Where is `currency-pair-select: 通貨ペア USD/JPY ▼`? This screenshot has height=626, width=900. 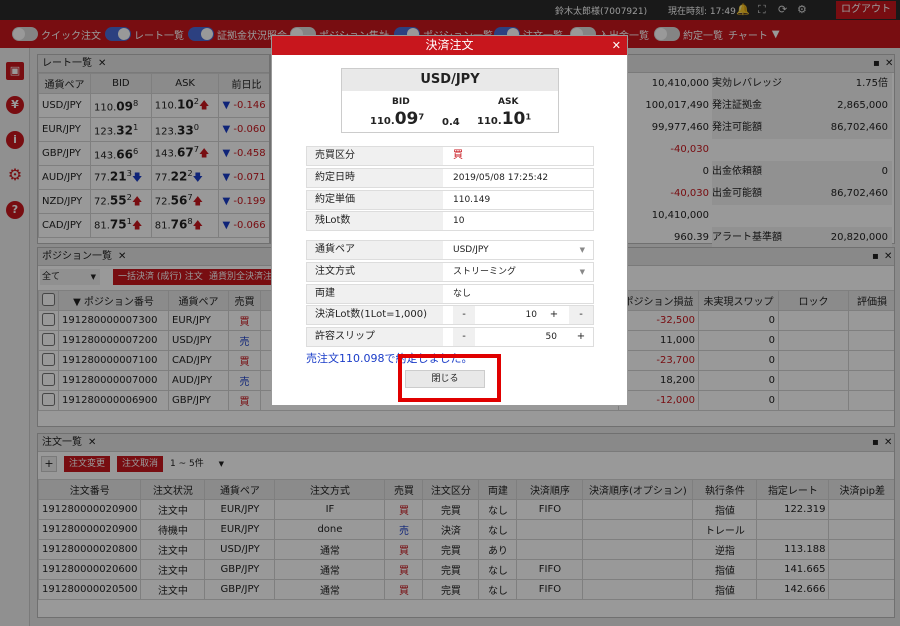 currency-pair-select: 通貨ペア USD/JPY ▼ is located at coordinates (450, 250).